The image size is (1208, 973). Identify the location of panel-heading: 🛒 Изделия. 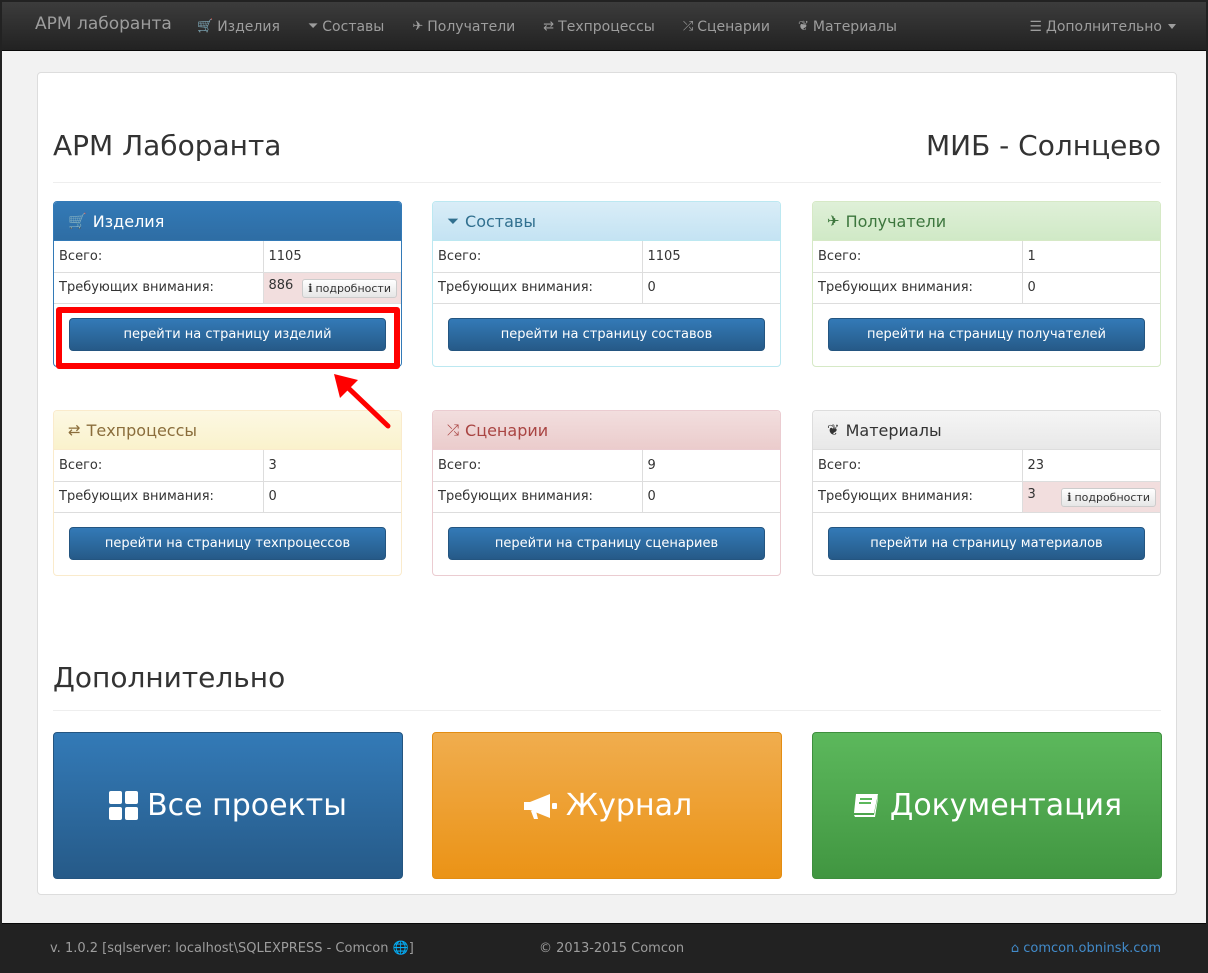
(227, 221).